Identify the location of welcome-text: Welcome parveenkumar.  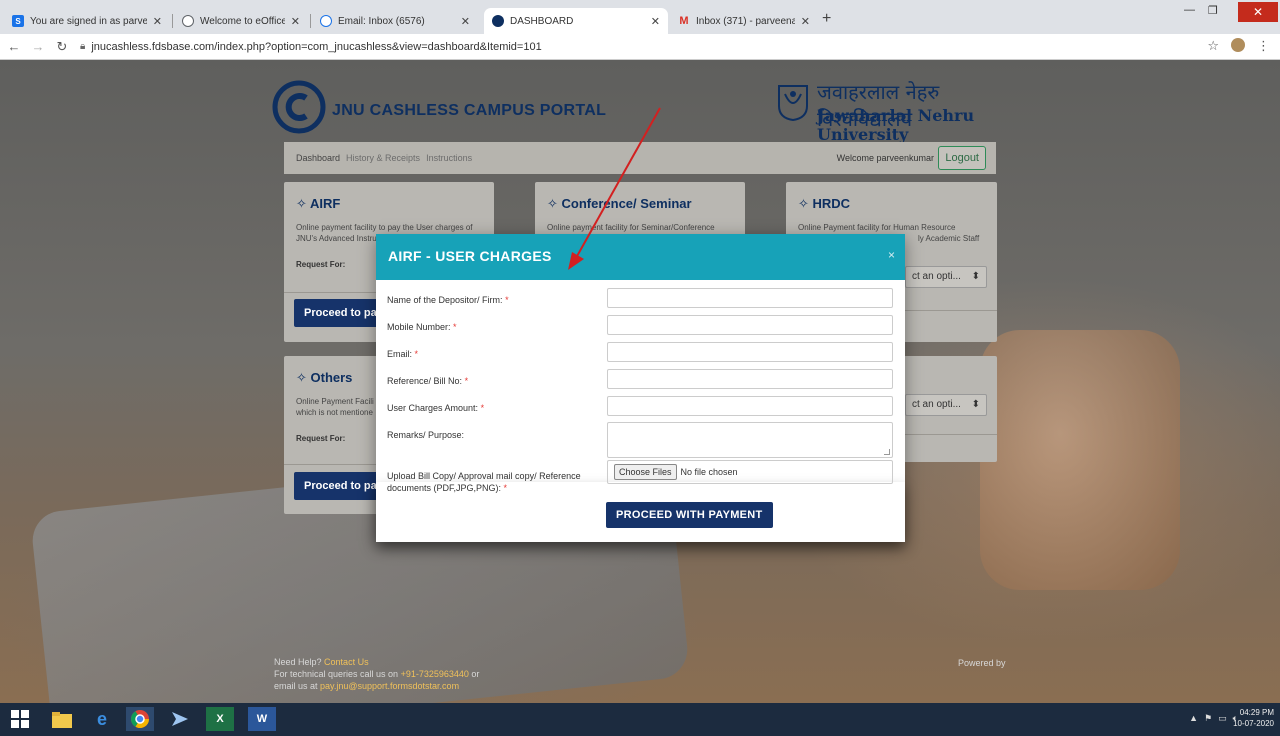
(885, 158).